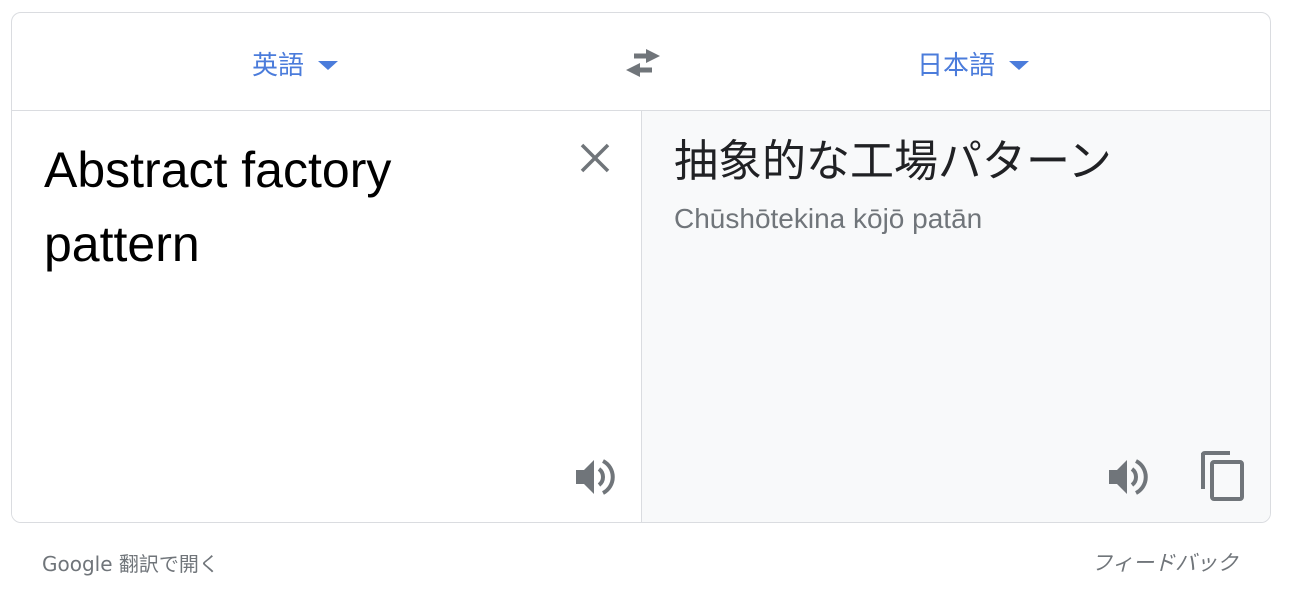 This screenshot has width=1290, height=604. I want to click on copy-translation-button, so click(1224, 477).